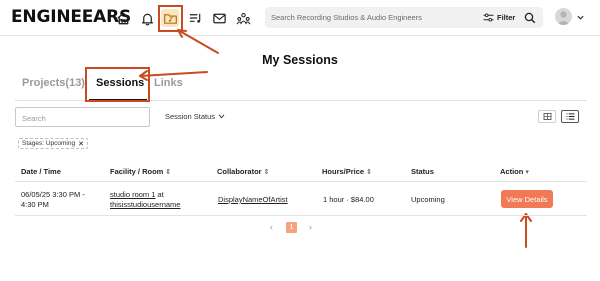 The width and height of the screenshot is (600, 281). I want to click on grid-view-button, so click(547, 116).